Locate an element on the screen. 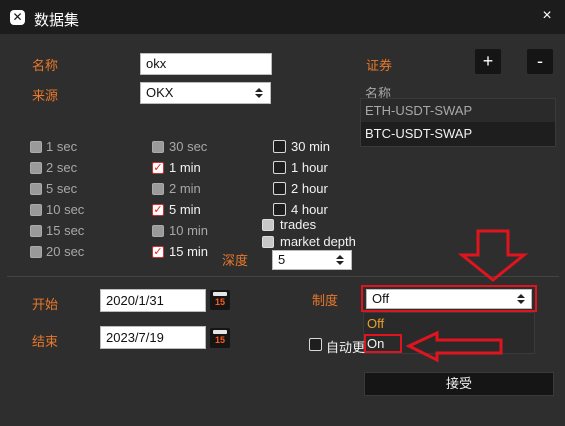 The height and width of the screenshot is (426, 565). checkbox-2hour is located at coordinates (279, 188).